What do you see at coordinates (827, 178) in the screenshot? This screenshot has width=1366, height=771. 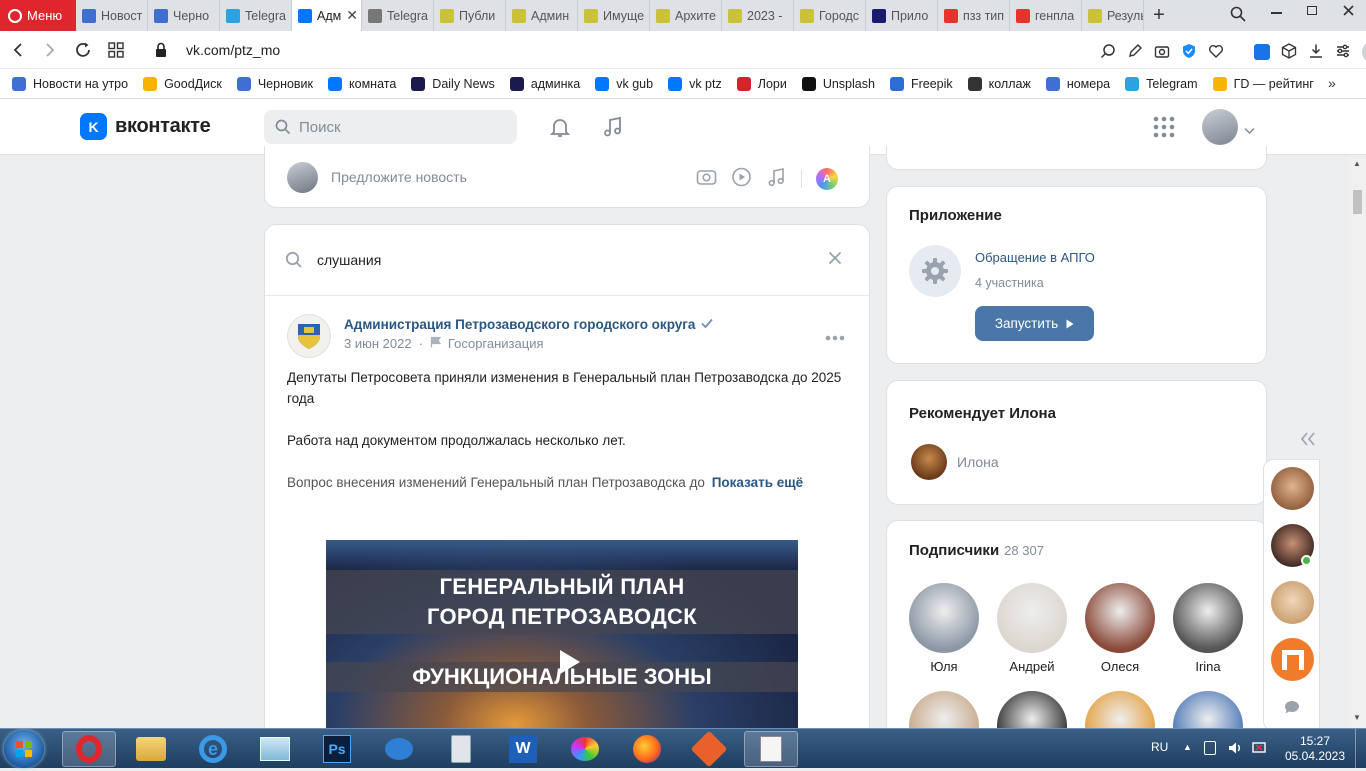 I see `art-style-icon: A` at bounding box center [827, 178].